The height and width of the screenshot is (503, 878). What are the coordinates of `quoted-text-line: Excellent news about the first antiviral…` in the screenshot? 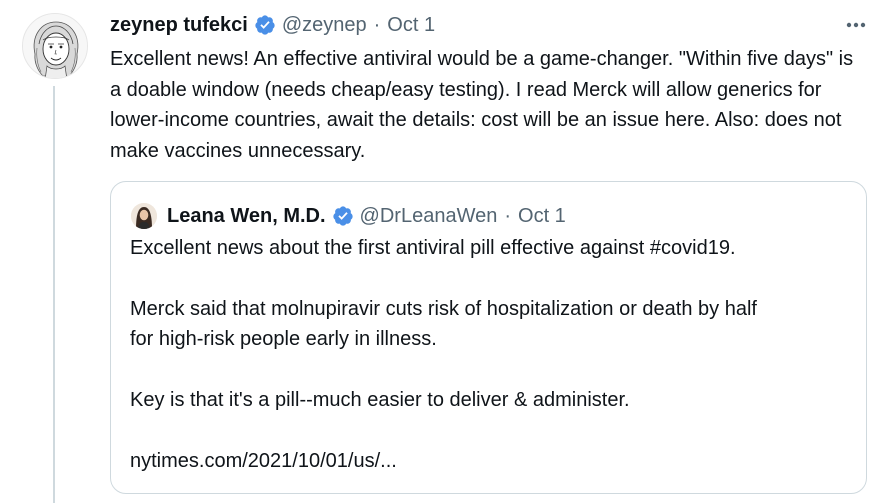 It's located at (433, 248).